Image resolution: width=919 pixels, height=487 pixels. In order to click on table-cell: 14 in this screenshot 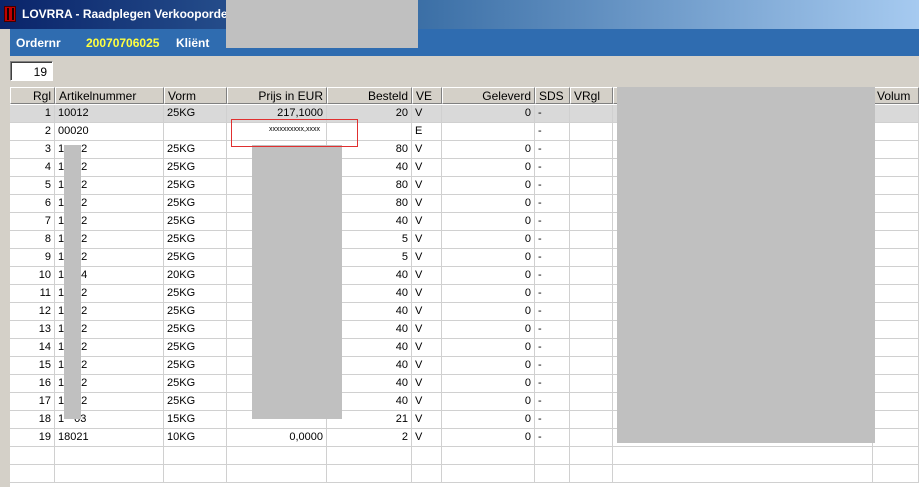, I will do `click(32, 348)`.